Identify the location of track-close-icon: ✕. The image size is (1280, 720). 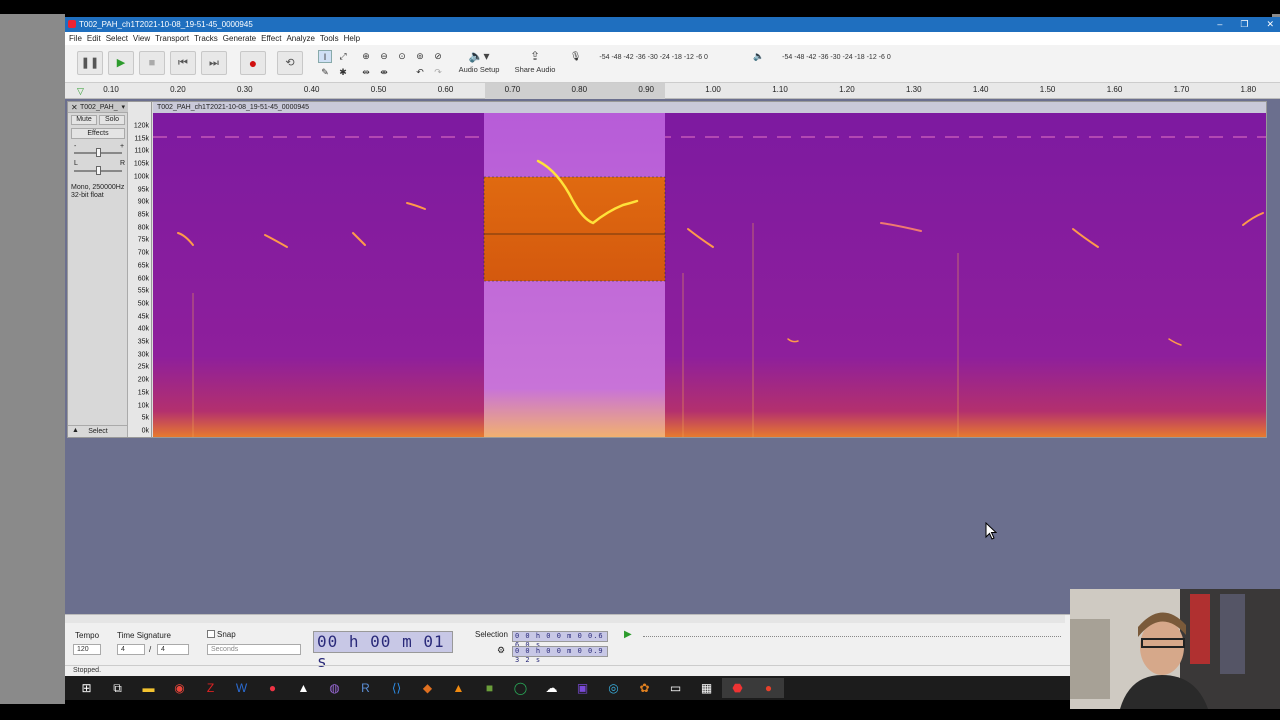
(74, 107).